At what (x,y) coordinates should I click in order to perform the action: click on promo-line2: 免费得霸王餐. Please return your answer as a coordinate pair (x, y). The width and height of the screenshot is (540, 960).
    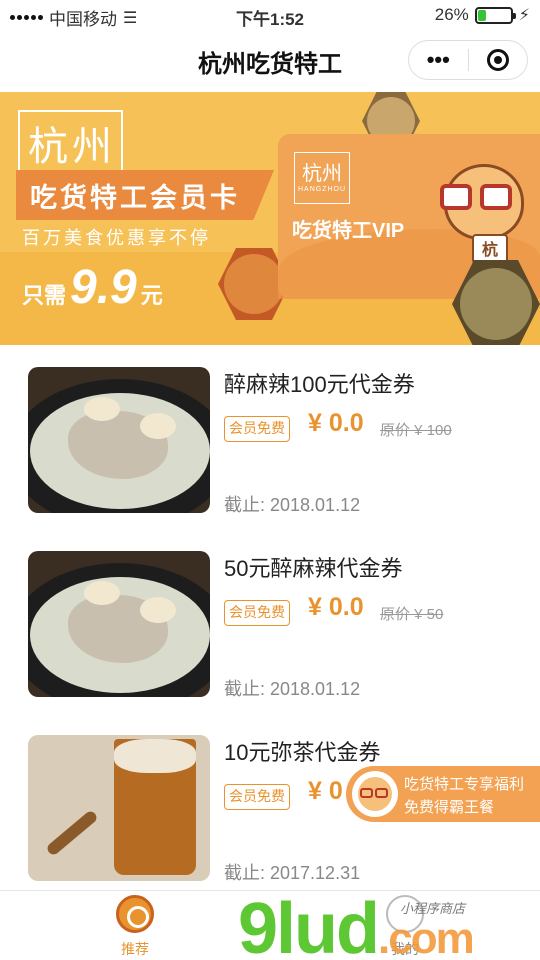
    Looking at the image, I should click on (449, 807).